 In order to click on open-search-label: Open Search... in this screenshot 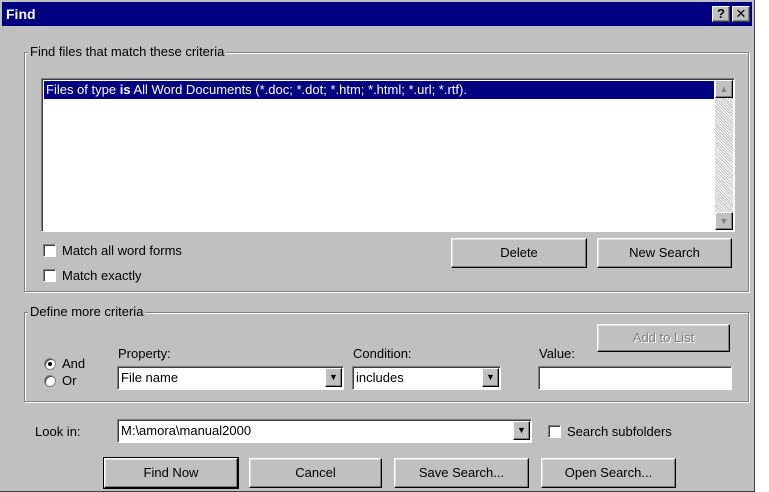, I will do `click(608, 472)`.